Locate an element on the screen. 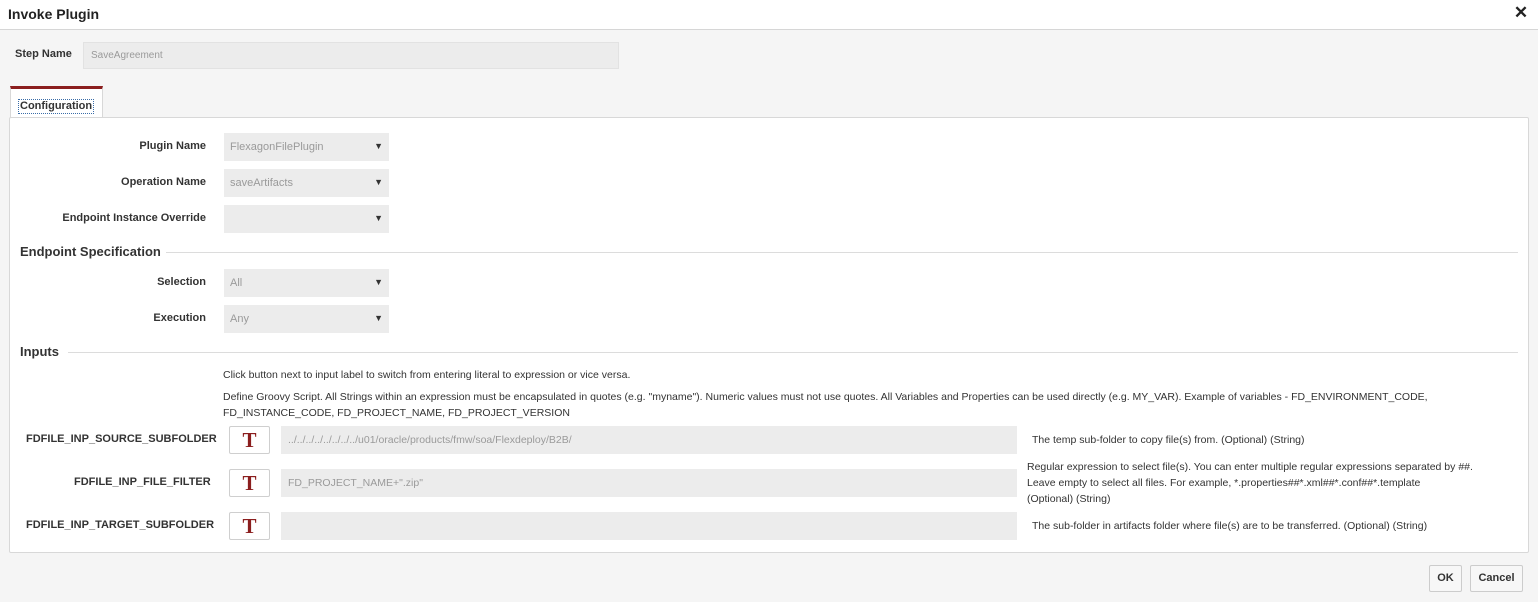  endpoint-instance-override-label: Endpoint Instance Override is located at coordinates (134, 218).